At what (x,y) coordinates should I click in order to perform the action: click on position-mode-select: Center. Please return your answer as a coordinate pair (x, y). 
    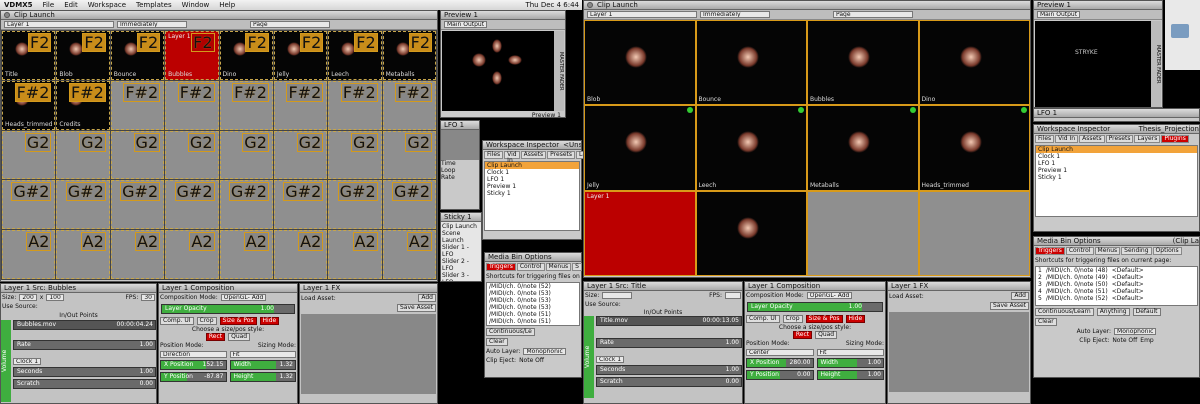
    Looking at the image, I should click on (780, 352).